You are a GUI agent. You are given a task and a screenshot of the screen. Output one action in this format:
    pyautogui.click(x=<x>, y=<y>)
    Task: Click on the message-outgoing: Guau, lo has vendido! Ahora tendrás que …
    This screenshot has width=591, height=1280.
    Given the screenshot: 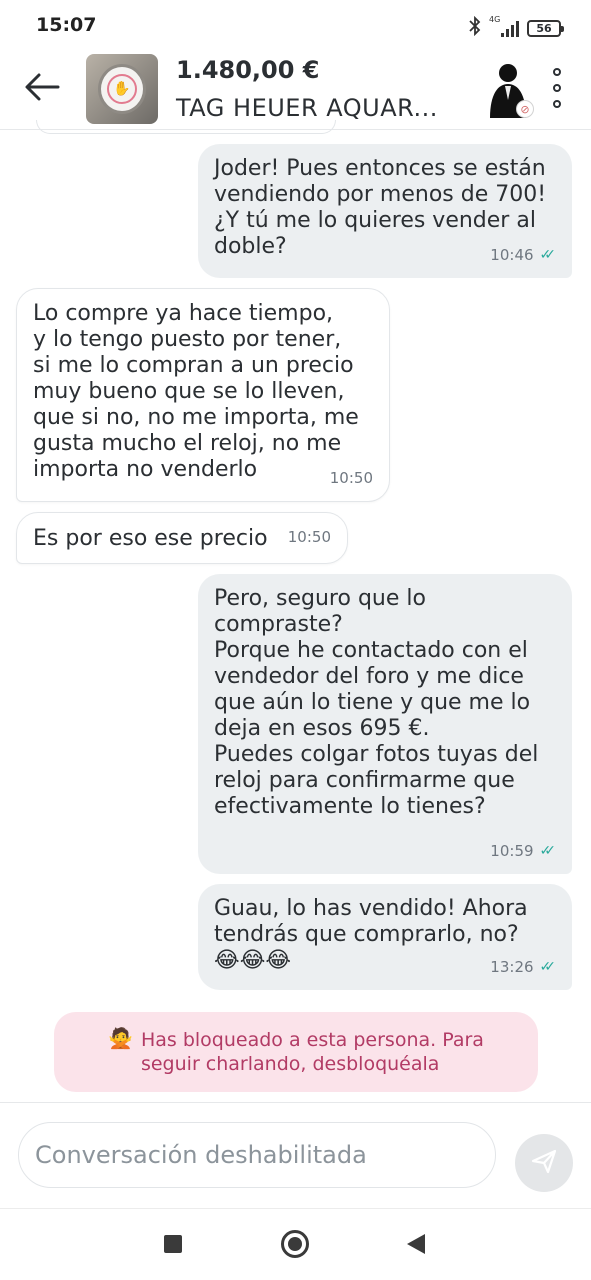 What is the action you would take?
    pyautogui.click(x=385, y=937)
    